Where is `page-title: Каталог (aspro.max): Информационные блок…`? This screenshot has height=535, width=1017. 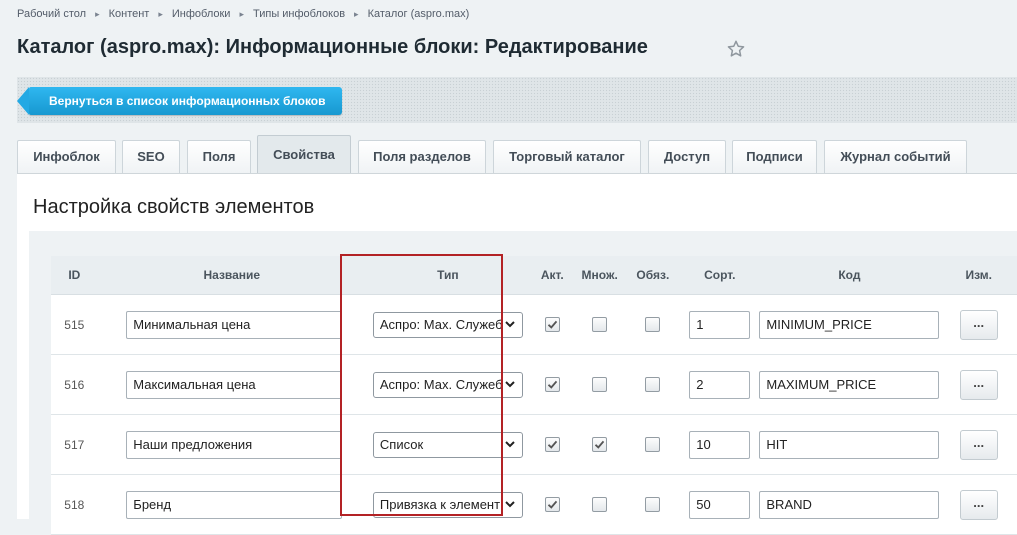 page-title: Каталог (aspro.max): Информационные блок… is located at coordinates (332, 47).